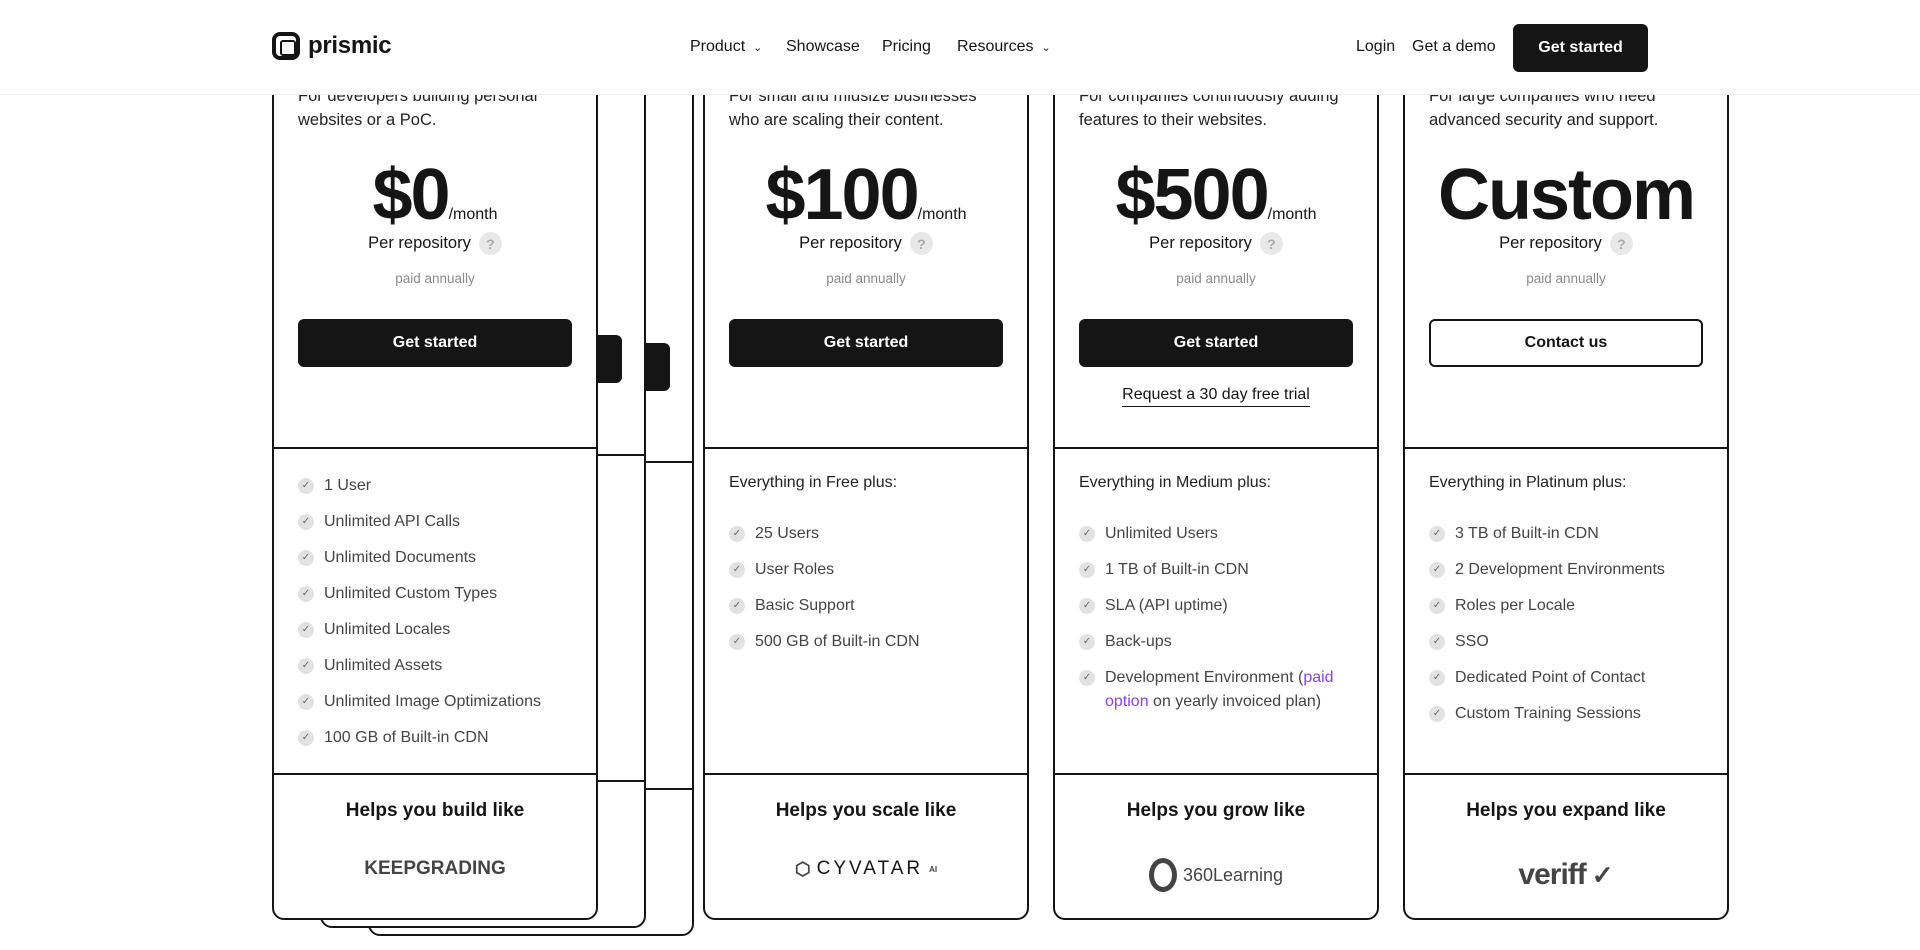  I want to click on feature-label: 500 GB of Built-in CDN, so click(837, 641).